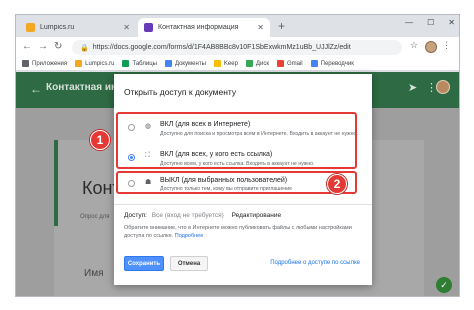 The height and width of the screenshot is (310, 474). What do you see at coordinates (257, 215) in the screenshot?
I see `access-role: Редактирование` at bounding box center [257, 215].